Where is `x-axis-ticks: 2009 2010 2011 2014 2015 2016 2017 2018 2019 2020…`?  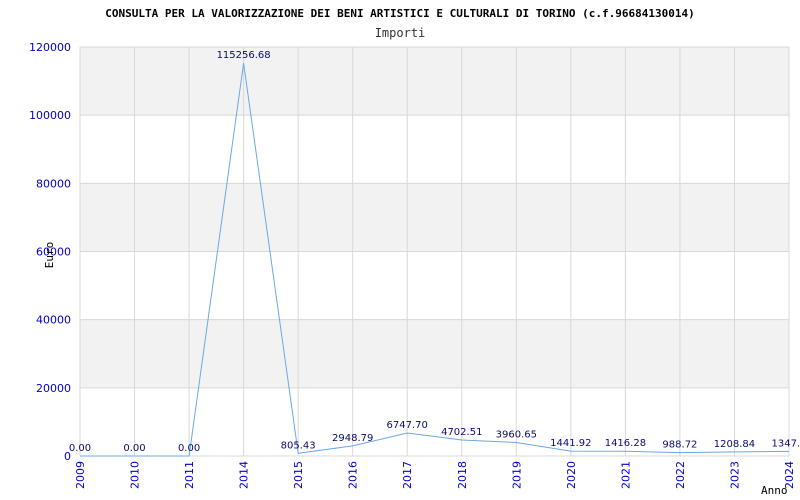 x-axis-ticks: 2009 2010 2011 2014 2015 2016 2017 2018 2019 2020… is located at coordinates (435, 475).